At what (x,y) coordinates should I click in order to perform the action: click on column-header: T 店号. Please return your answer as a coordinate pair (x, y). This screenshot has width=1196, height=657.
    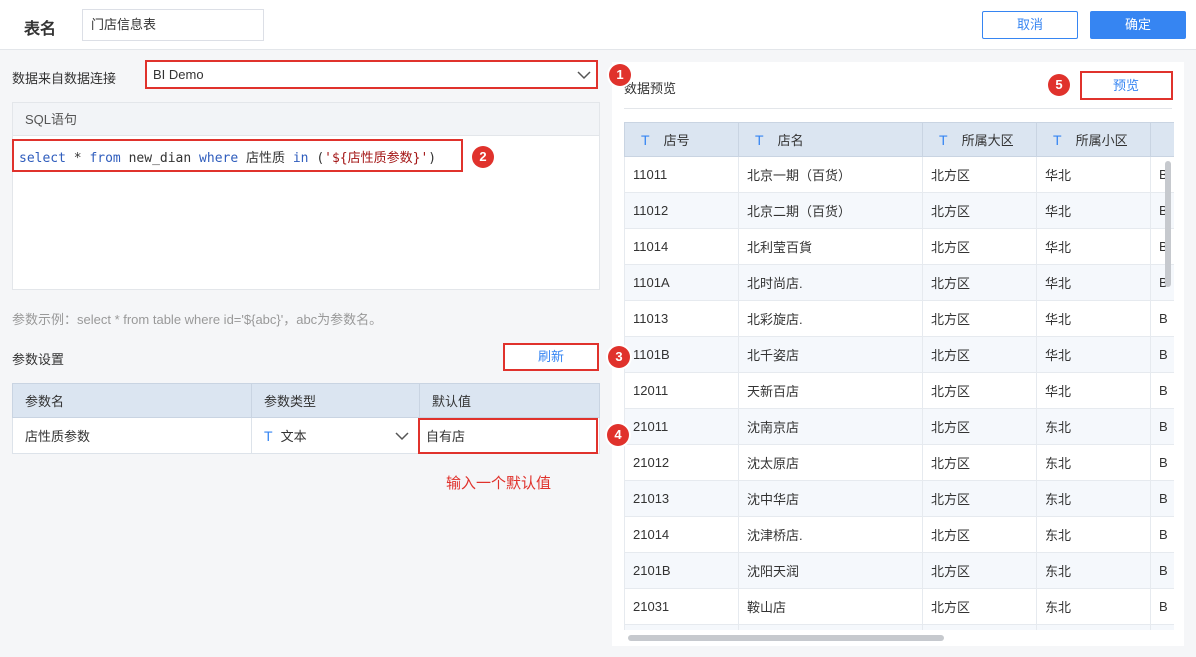
    Looking at the image, I should click on (681, 139).